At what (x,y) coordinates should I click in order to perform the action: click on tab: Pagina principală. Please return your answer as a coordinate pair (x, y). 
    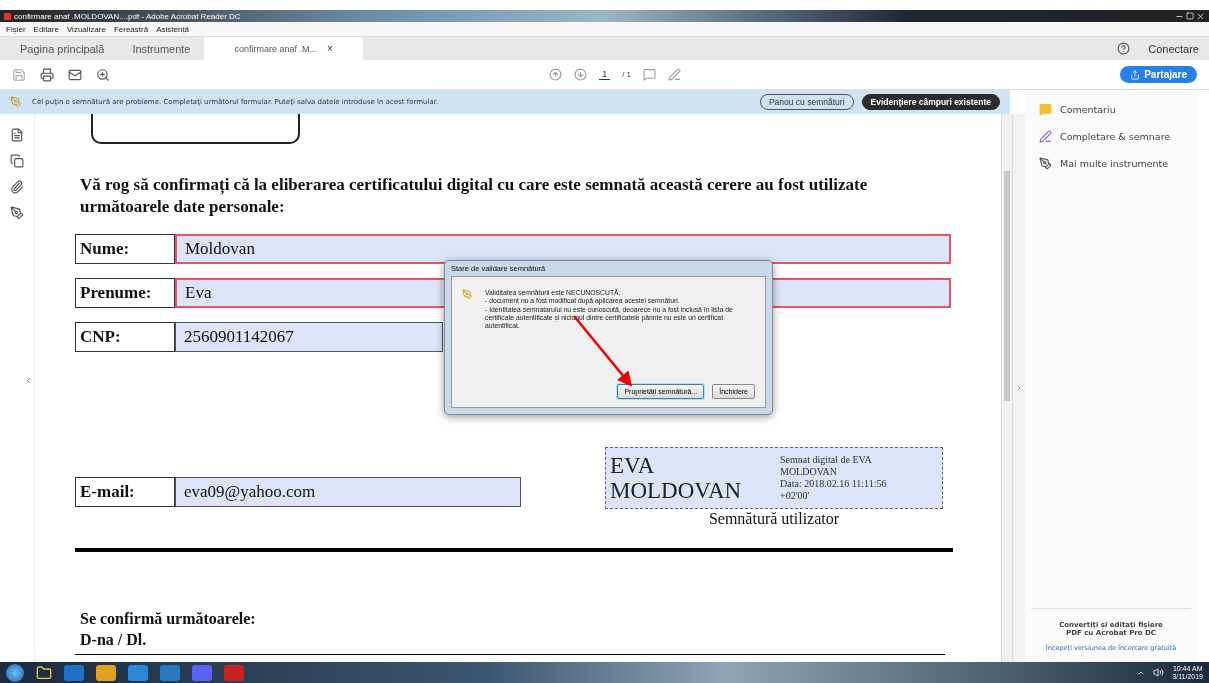
    Looking at the image, I should click on (62, 48).